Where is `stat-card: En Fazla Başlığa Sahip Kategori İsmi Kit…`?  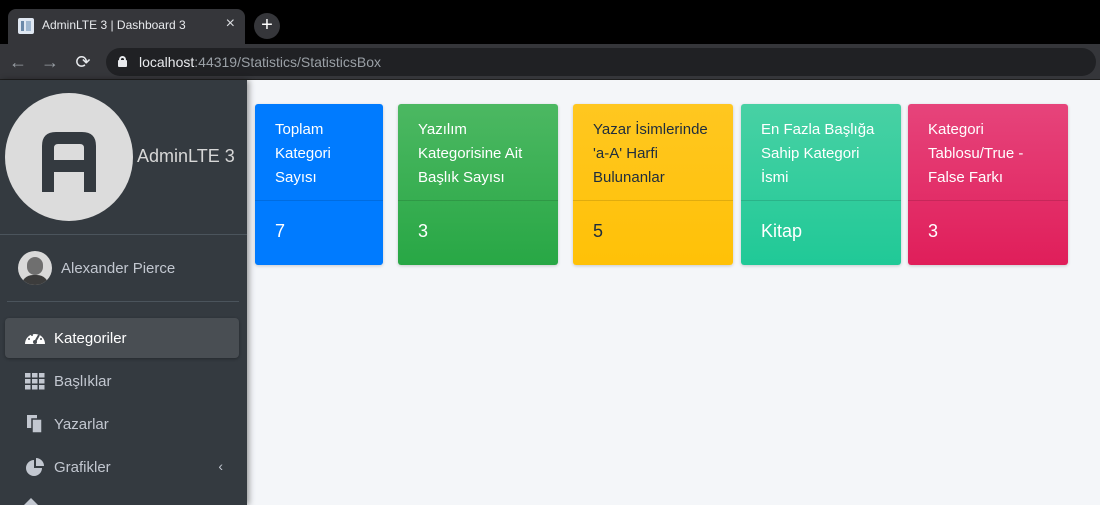 stat-card: En Fazla Başlığa Sahip Kategori İsmi Kit… is located at coordinates (821, 184).